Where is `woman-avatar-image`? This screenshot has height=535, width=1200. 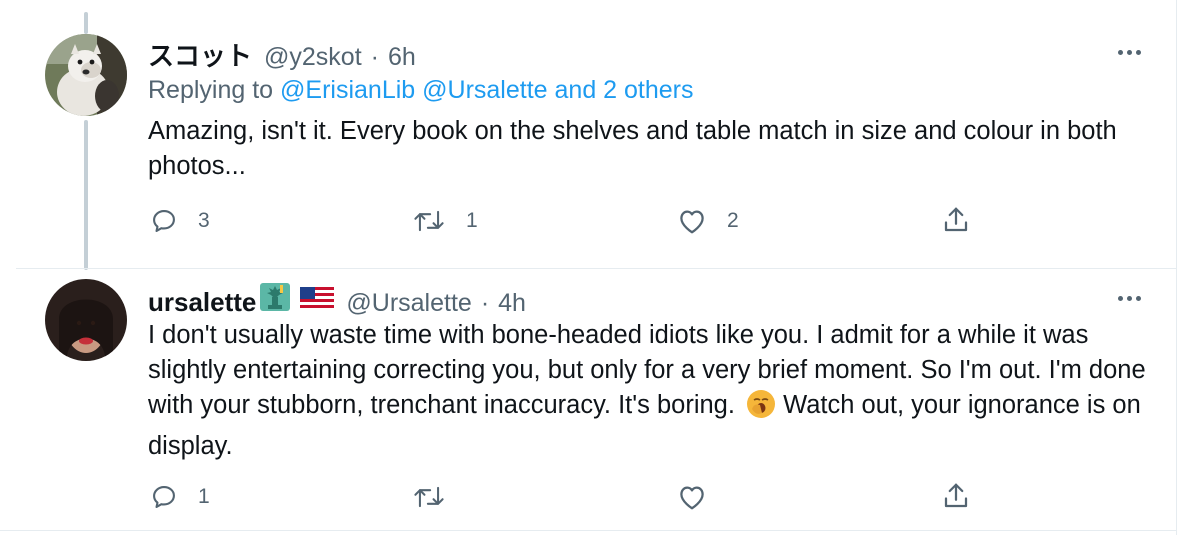
woman-avatar-image is located at coordinates (86, 320).